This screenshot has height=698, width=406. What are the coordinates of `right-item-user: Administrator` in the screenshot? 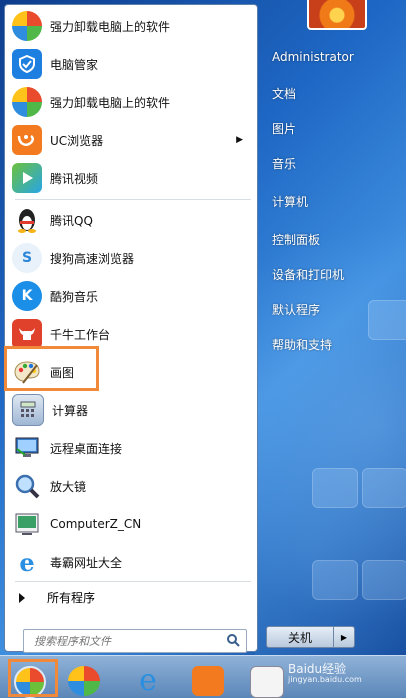 It's located at (313, 57).